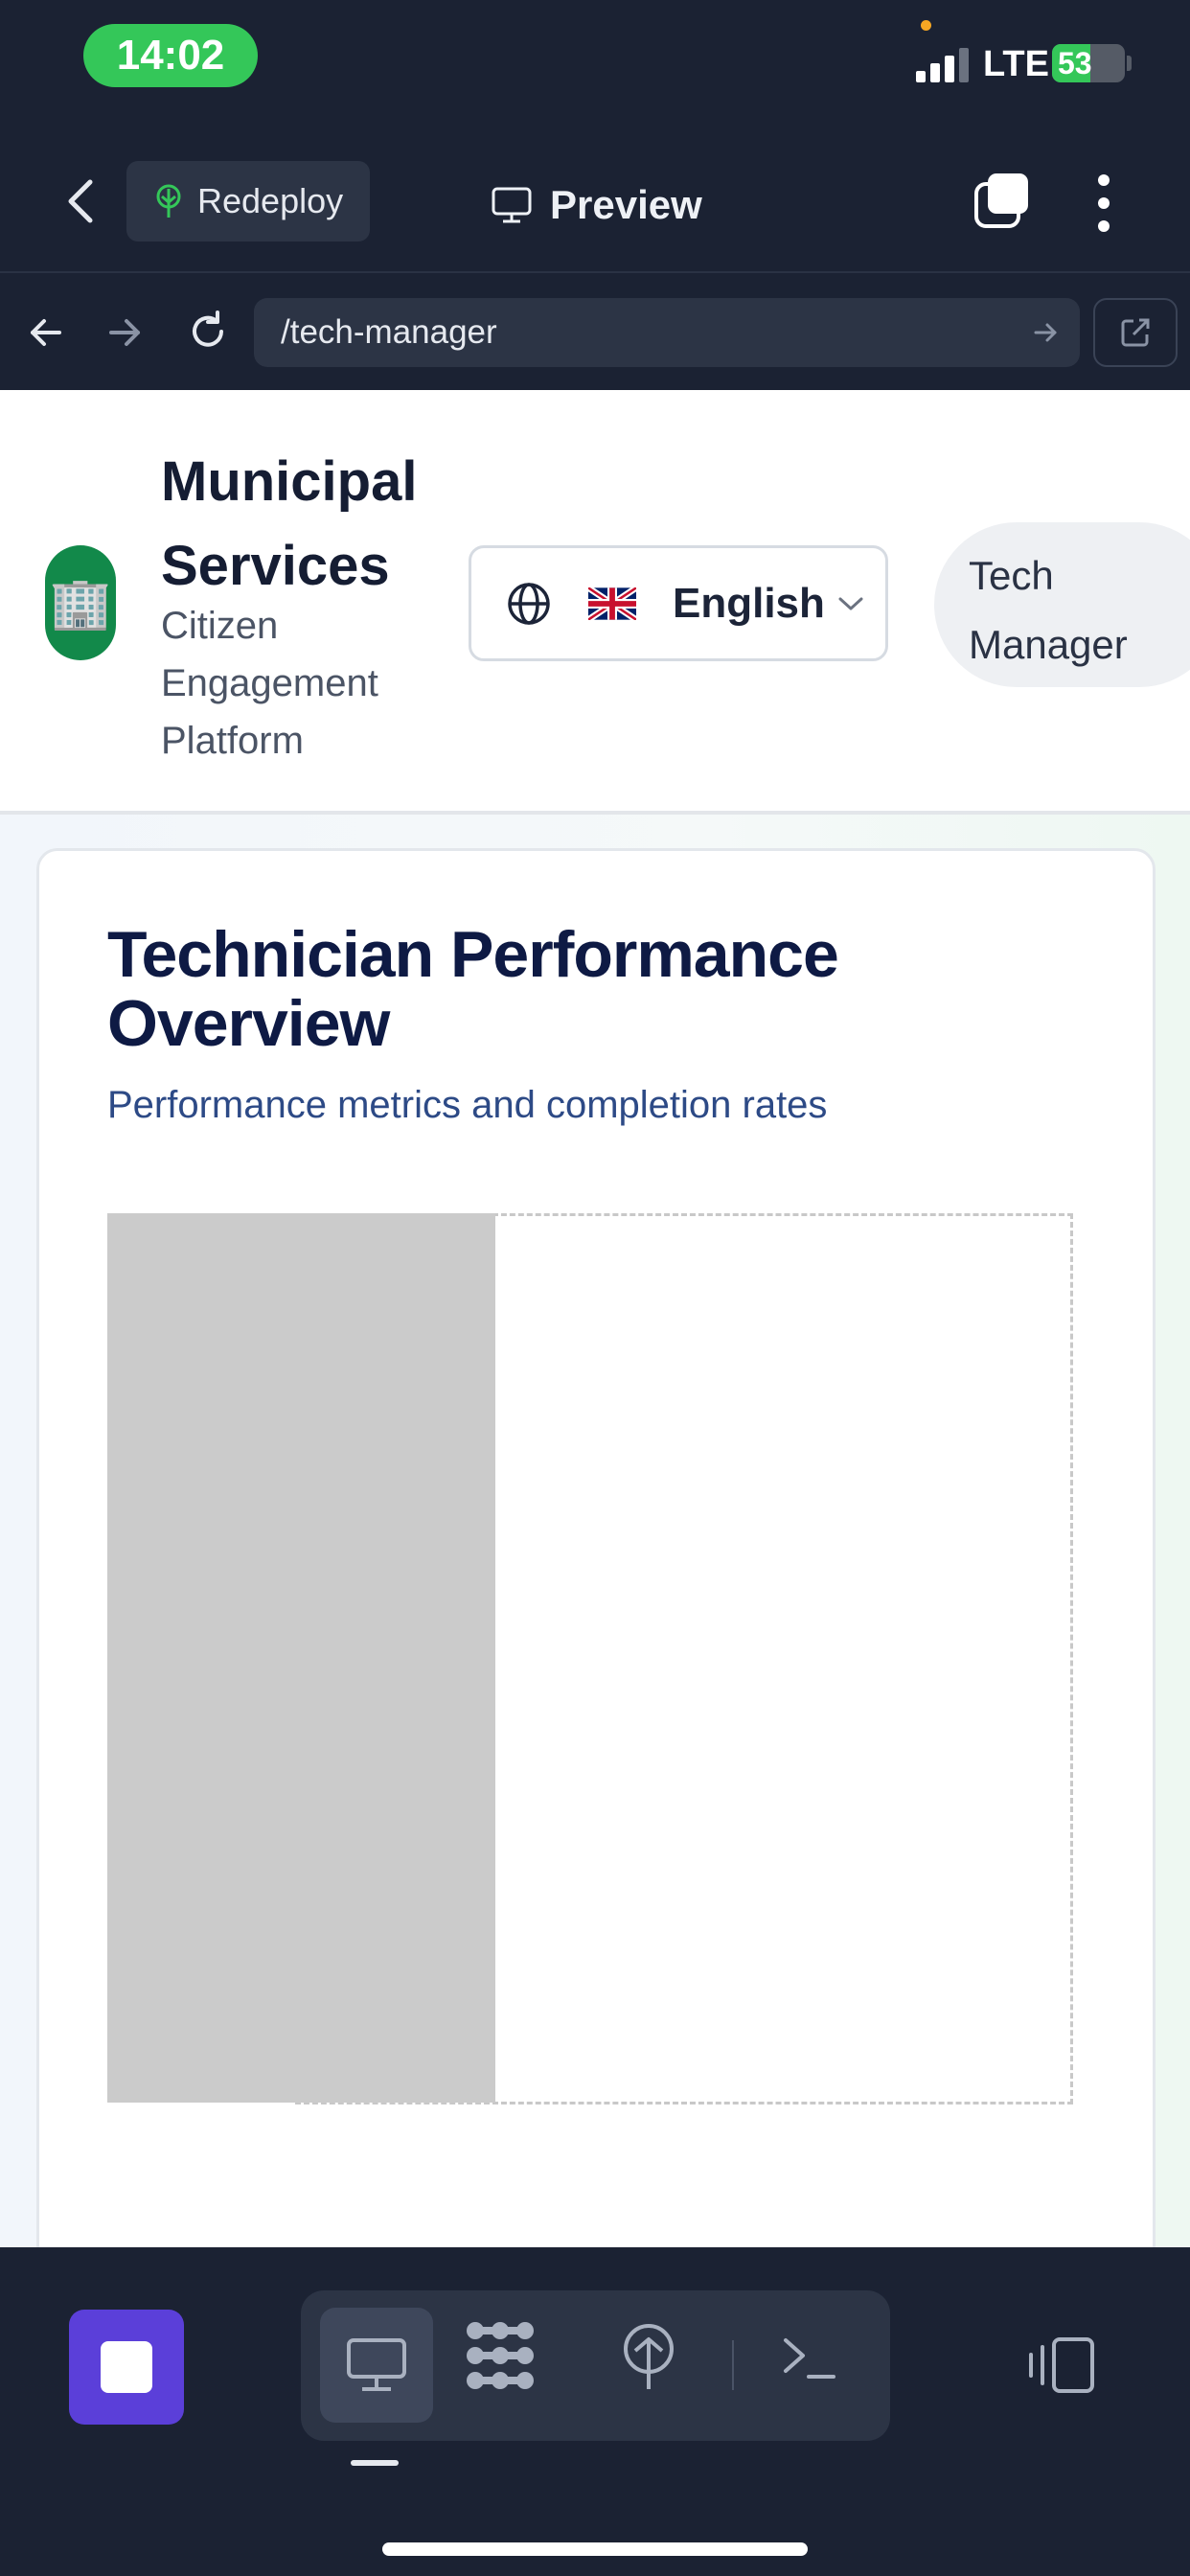 Image resolution: width=1190 pixels, height=2576 pixels. I want to click on card-subtitle: Performance metrics and completion rates, so click(468, 1105).